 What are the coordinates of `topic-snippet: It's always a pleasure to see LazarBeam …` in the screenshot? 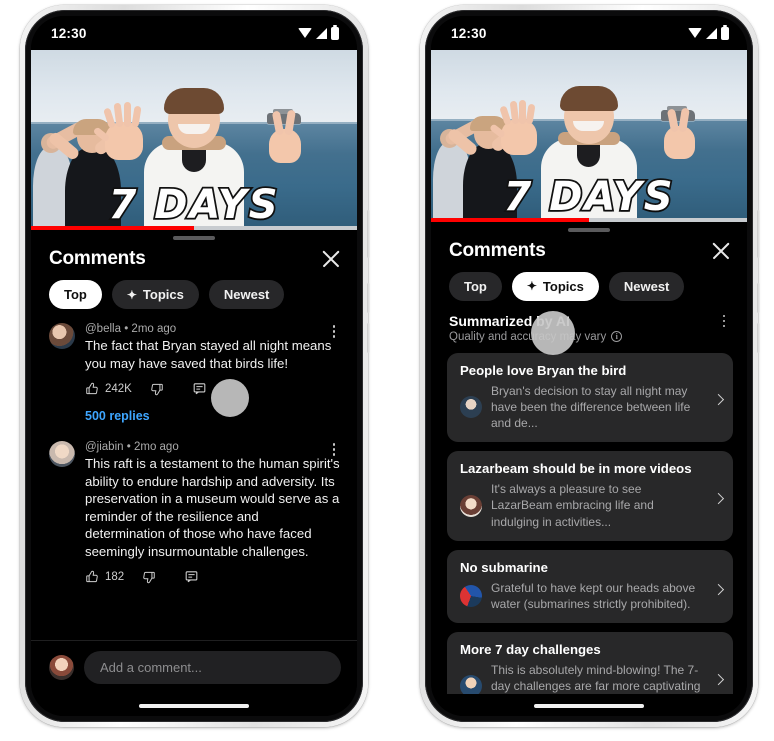 It's located at (572, 505).